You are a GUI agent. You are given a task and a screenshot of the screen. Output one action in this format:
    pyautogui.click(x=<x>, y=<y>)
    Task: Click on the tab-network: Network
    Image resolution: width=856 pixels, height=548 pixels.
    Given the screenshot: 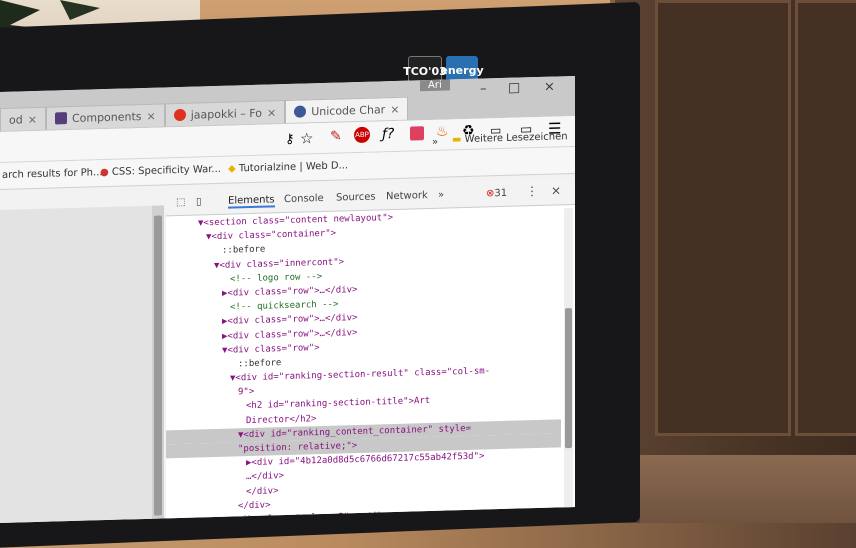 What is the action you would take?
    pyautogui.click(x=407, y=196)
    